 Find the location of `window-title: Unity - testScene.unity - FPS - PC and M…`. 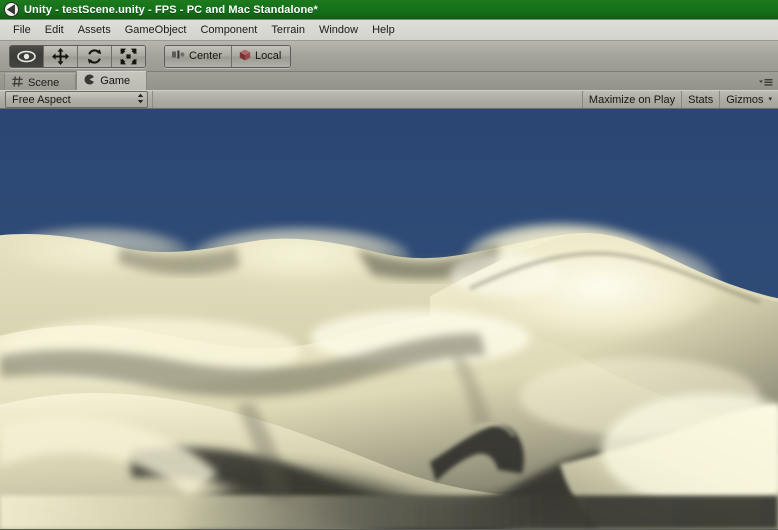

window-title: Unity - testScene.unity - FPS - PC and M… is located at coordinates (171, 9).